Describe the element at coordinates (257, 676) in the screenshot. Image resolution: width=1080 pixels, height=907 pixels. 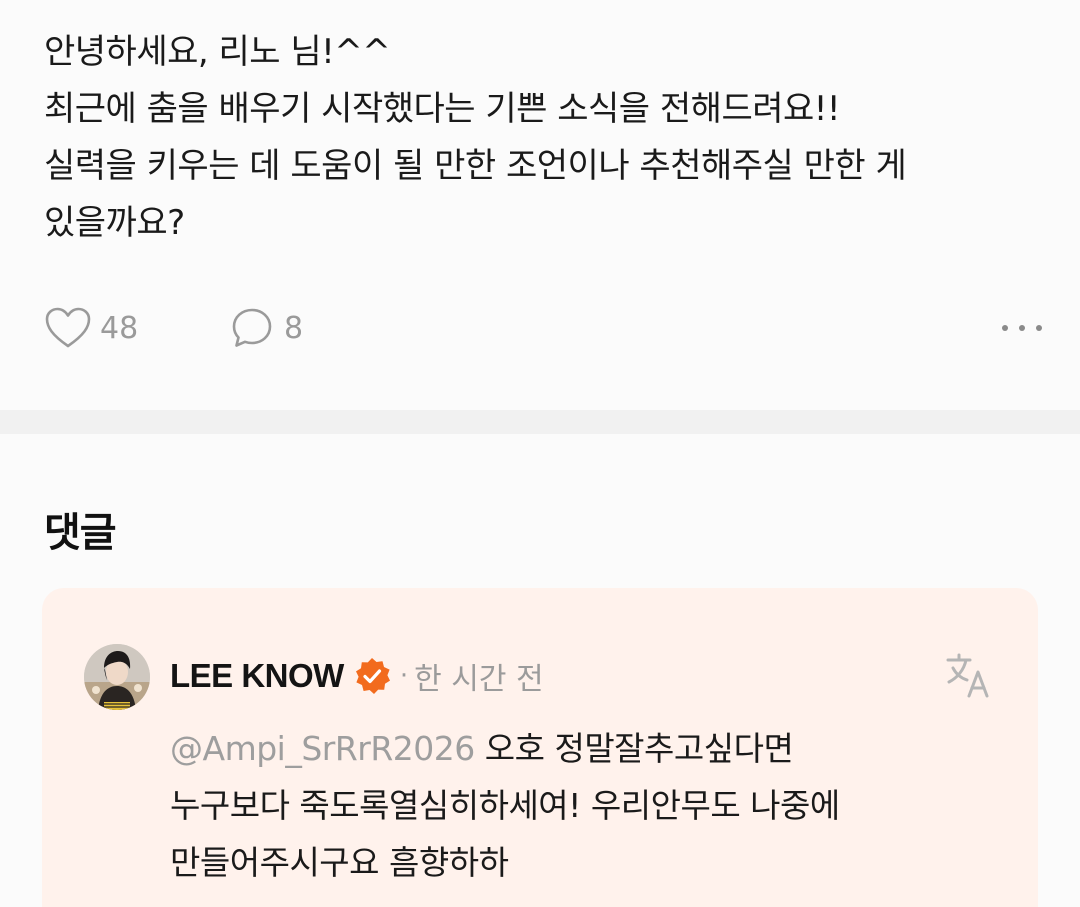
I see `author-name: LEE KNOW` at that location.